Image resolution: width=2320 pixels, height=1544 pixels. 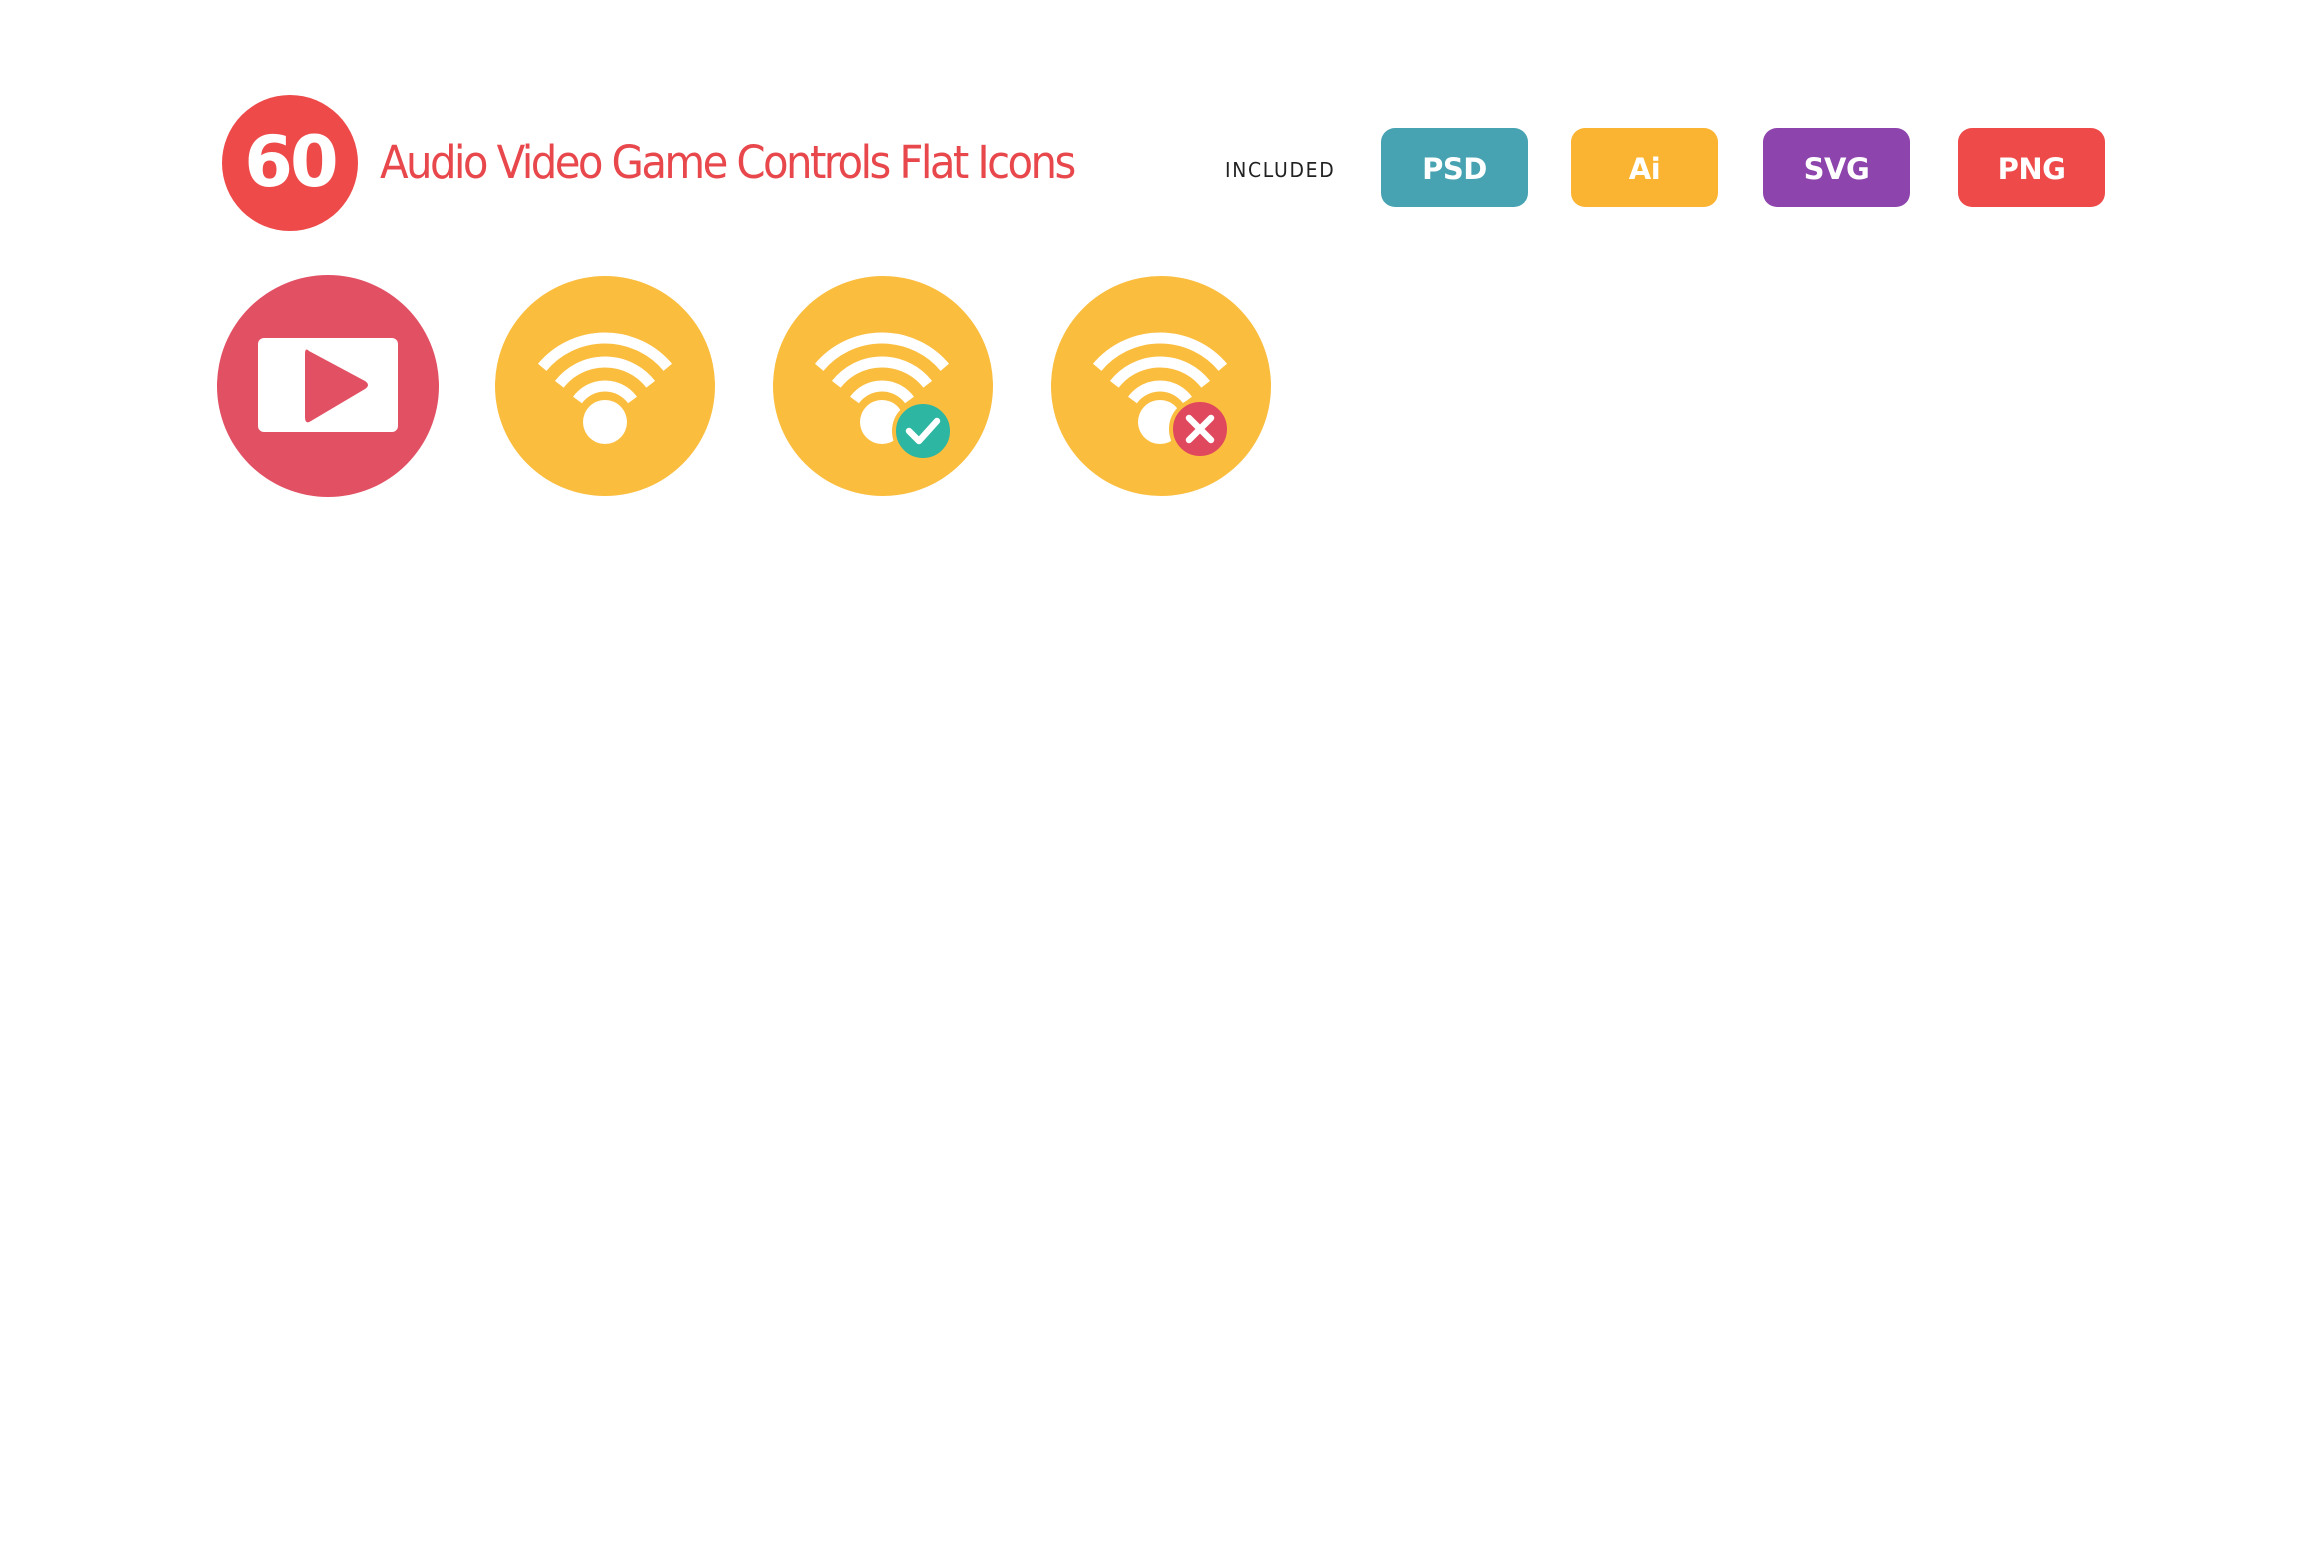 I want to click on status-badge-circle, so click(x=923, y=431).